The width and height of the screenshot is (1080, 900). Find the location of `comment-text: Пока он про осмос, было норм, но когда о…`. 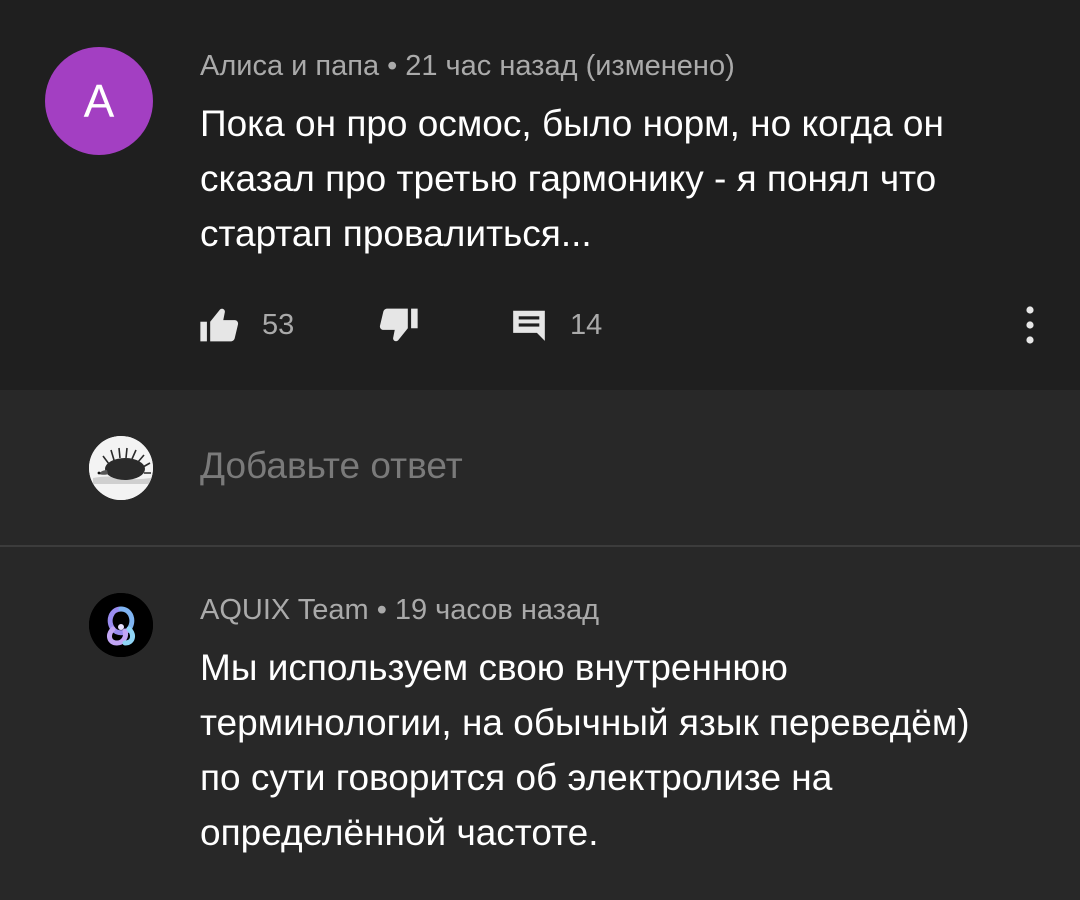

comment-text: Пока он про осмос, было норм, но когда о… is located at coordinates (625, 178).